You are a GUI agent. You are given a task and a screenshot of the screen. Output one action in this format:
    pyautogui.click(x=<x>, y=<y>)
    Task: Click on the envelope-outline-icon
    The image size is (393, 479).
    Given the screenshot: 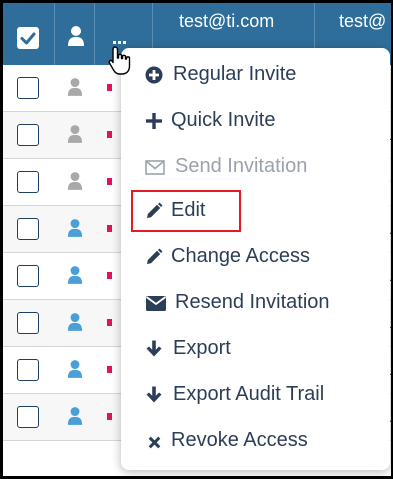 What is the action you would take?
    pyautogui.click(x=155, y=167)
    